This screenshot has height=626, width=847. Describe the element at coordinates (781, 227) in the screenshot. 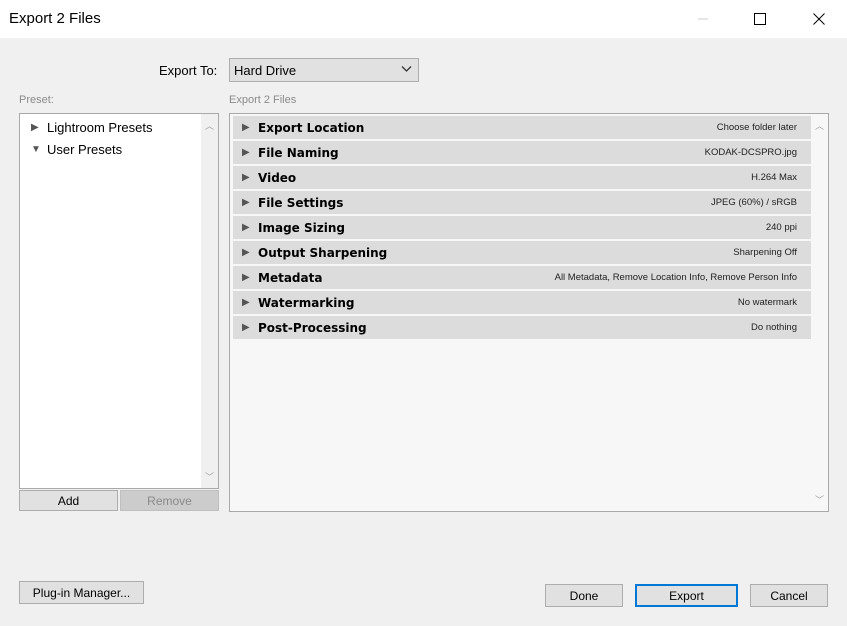

I see `settings-row-value: 240 ppi` at that location.